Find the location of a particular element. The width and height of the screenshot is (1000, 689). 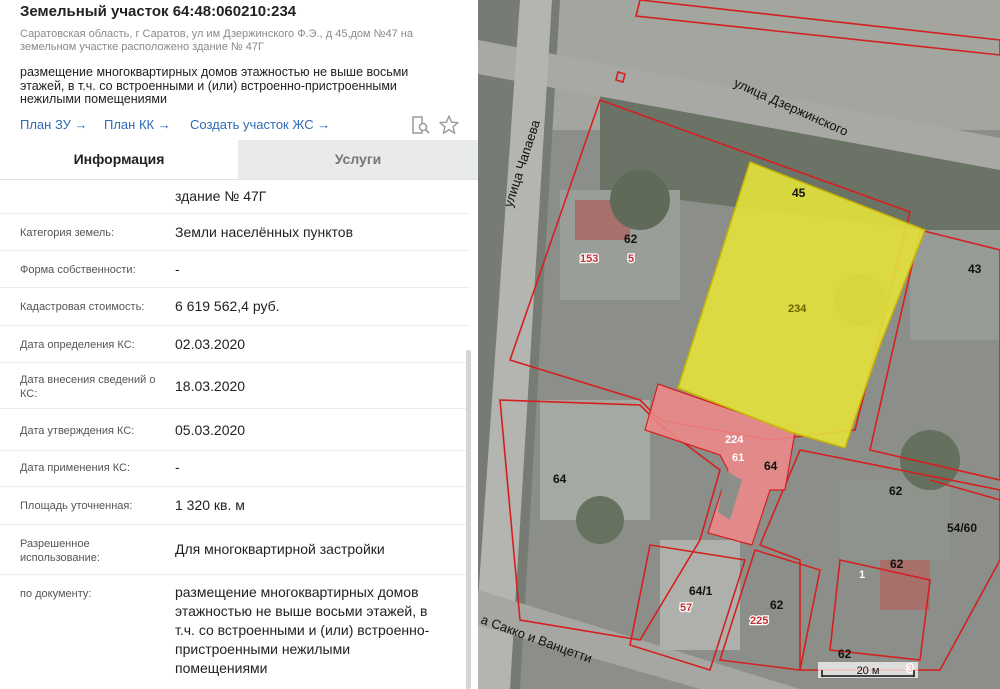

row-label: Дата утверждения КС: is located at coordinates (77, 431).